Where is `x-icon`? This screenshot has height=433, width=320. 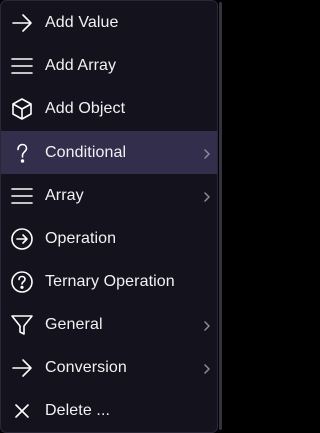
x-icon is located at coordinates (22, 411).